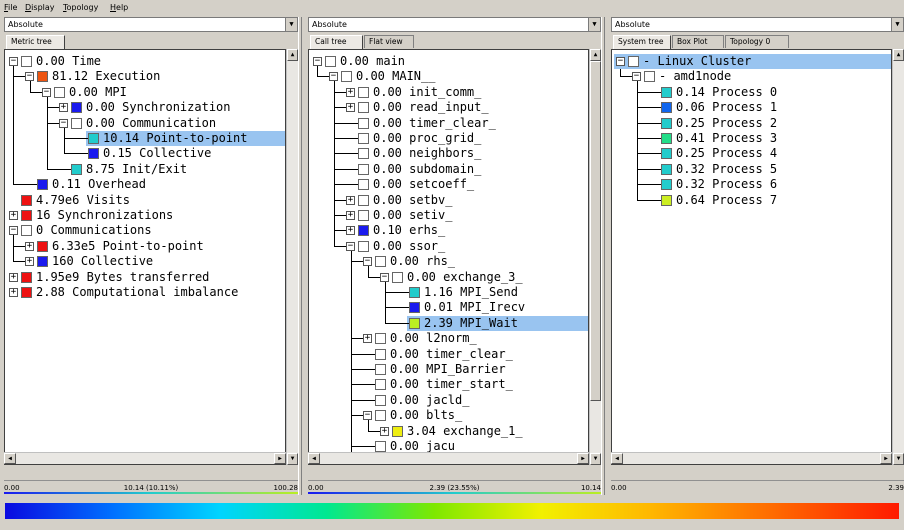  I want to click on tree-row: 10.14 Point-to-point, so click(145, 138).